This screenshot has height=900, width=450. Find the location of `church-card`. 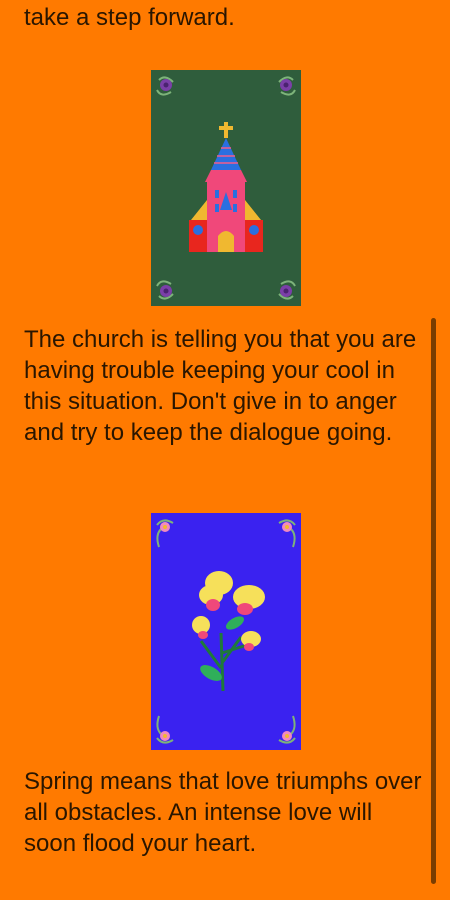

church-card is located at coordinates (226, 188).